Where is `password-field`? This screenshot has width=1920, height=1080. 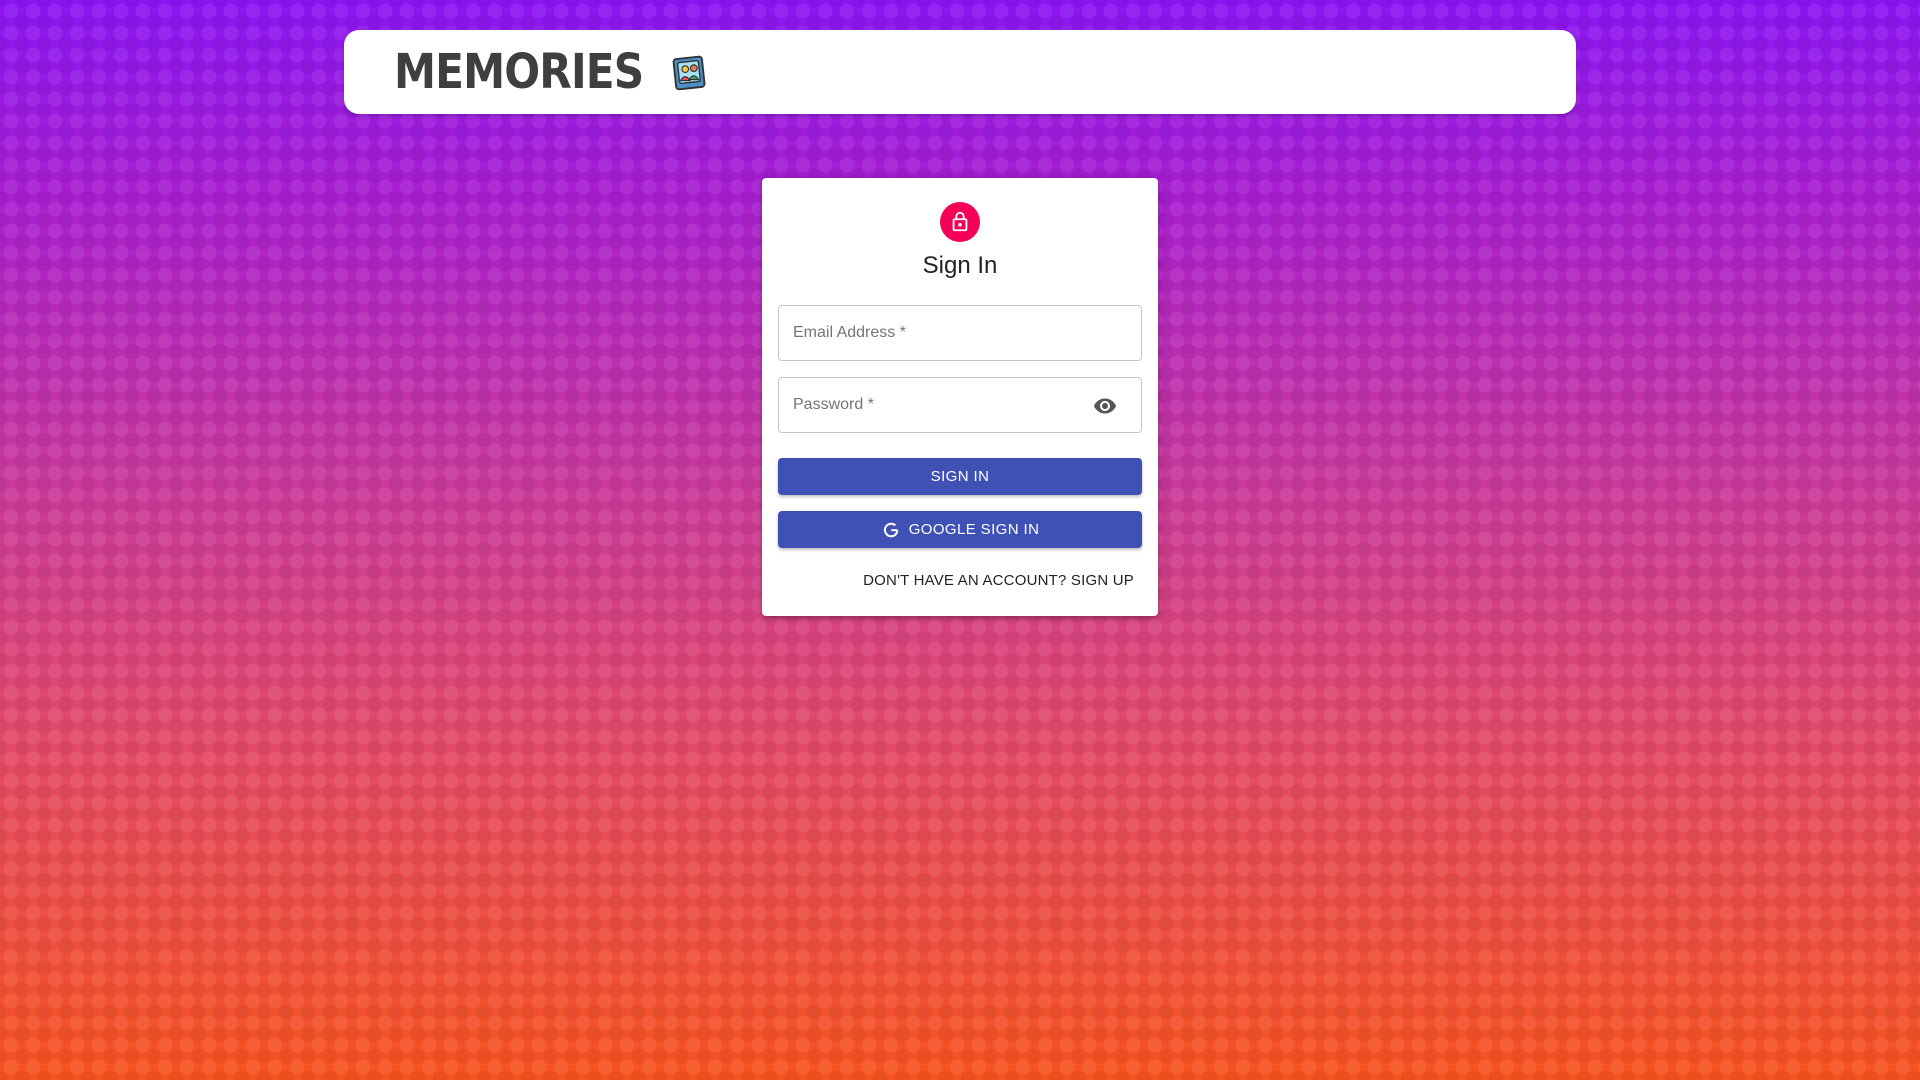 password-field is located at coordinates (960, 405).